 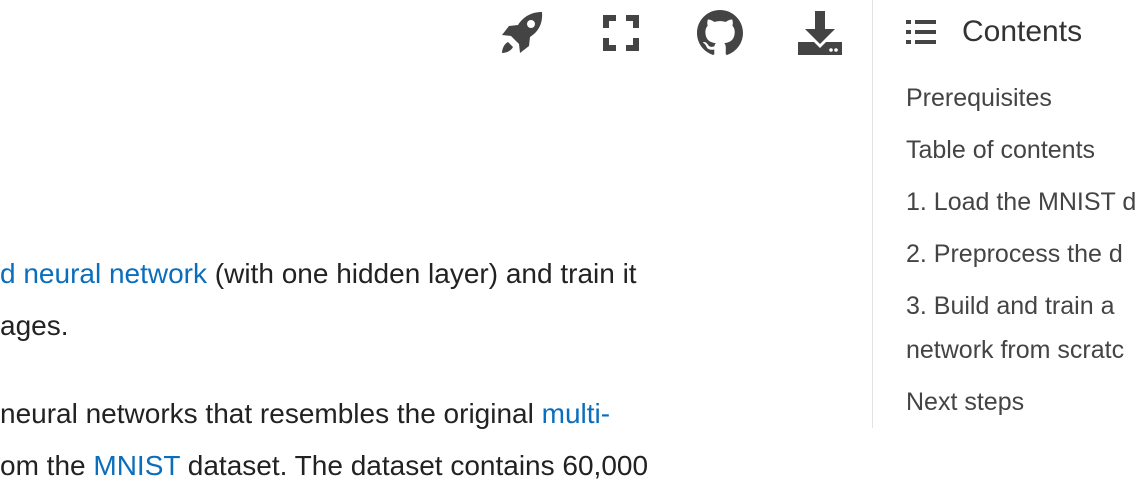 What do you see at coordinates (1010, 306) in the screenshot?
I see `toc-item-build-and-train: 3. Build and train a` at bounding box center [1010, 306].